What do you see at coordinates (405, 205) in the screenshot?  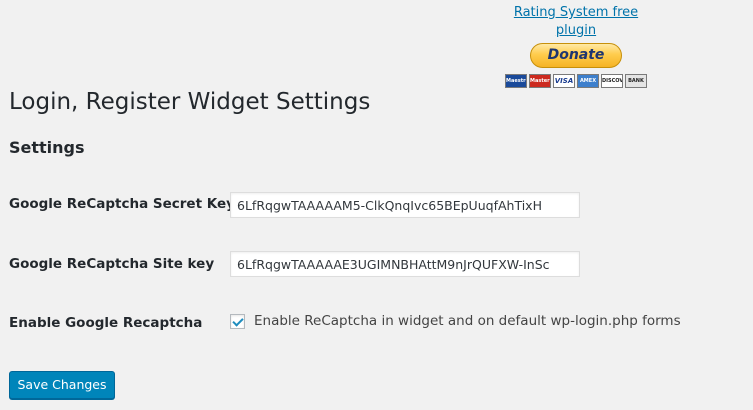 I see `secret-key-input` at bounding box center [405, 205].